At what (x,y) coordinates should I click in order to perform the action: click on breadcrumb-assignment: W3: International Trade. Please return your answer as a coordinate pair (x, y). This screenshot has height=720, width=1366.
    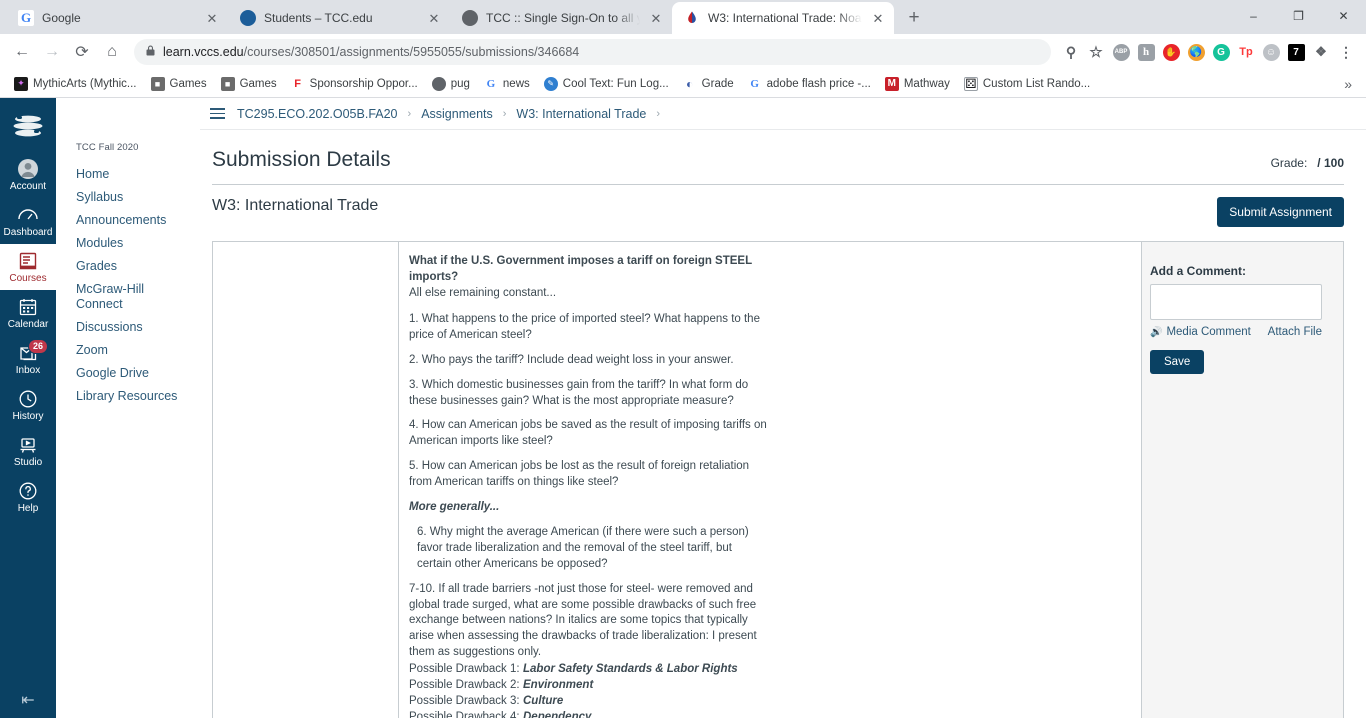
    Looking at the image, I should click on (581, 114).